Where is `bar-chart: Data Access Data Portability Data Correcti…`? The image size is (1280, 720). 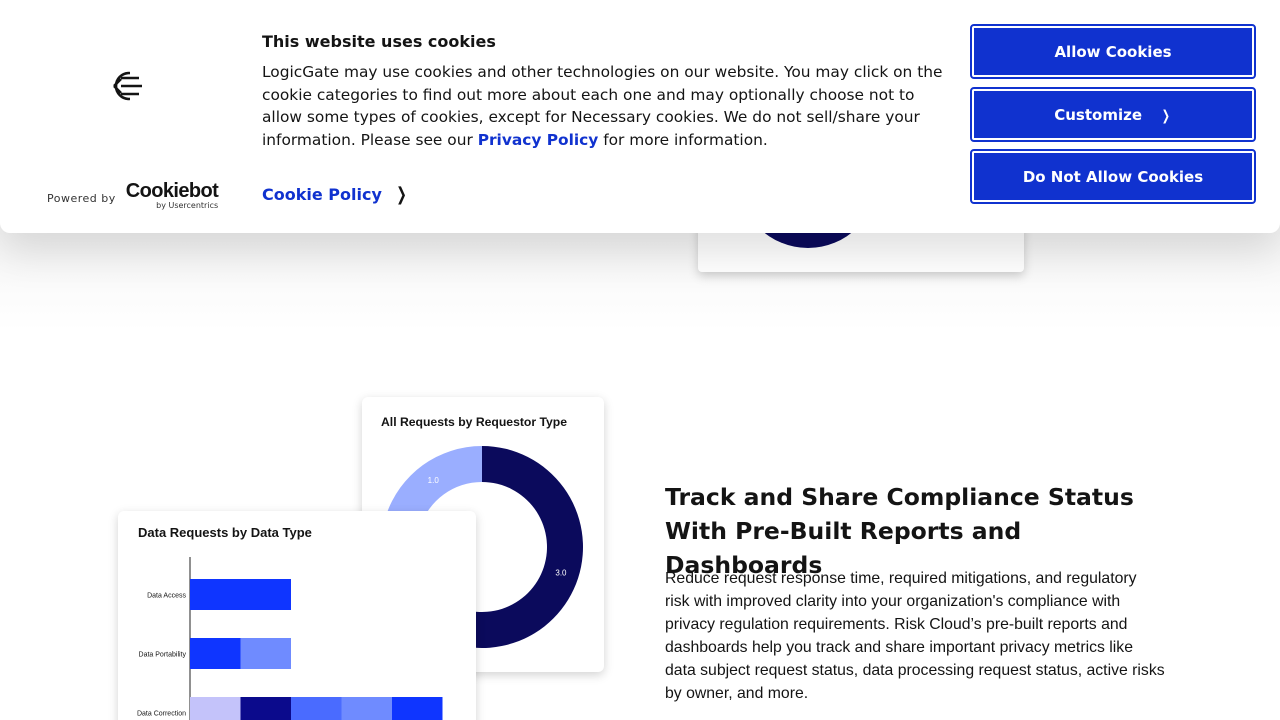 bar-chart: Data Access Data Portability Data Correcti… is located at coordinates (290, 638).